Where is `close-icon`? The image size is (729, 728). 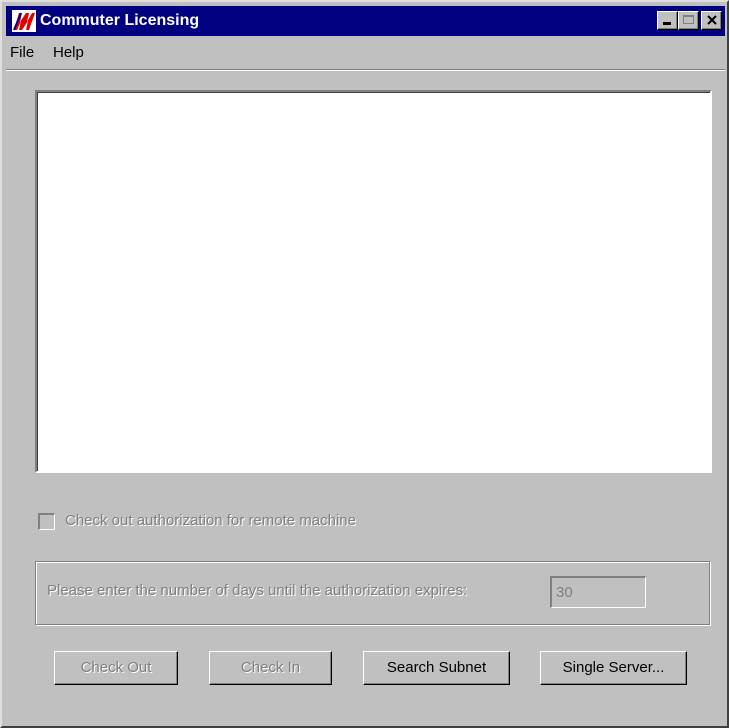 close-icon is located at coordinates (712, 20).